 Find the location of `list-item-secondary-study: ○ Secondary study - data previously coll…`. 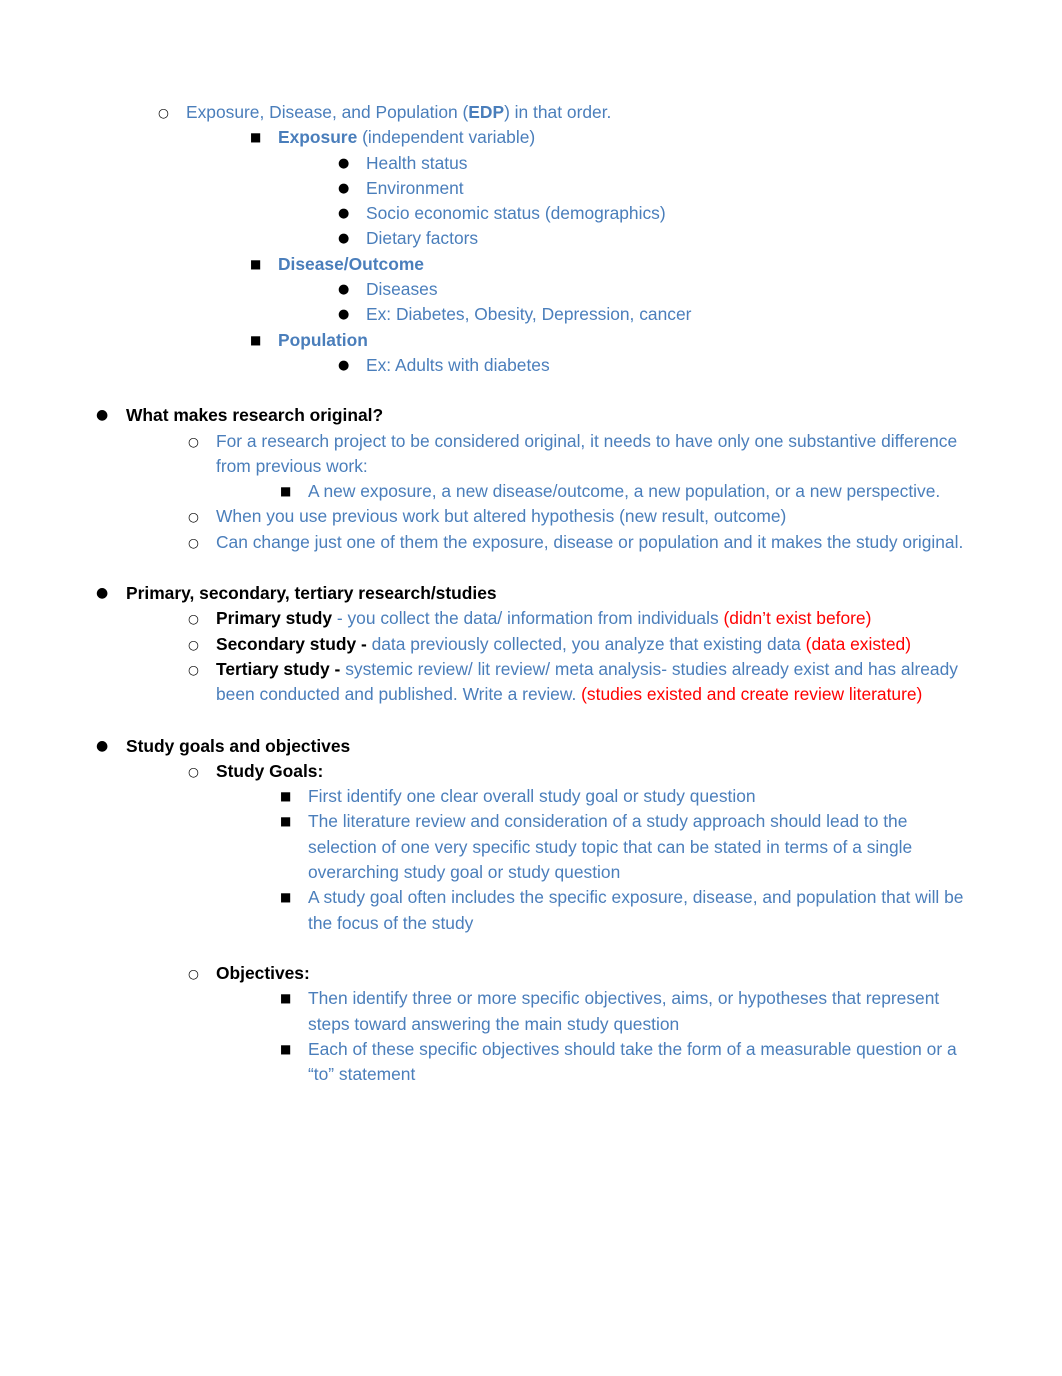

list-item-secondary-study: ○ Secondary study - data previously coll… is located at coordinates (580, 644).